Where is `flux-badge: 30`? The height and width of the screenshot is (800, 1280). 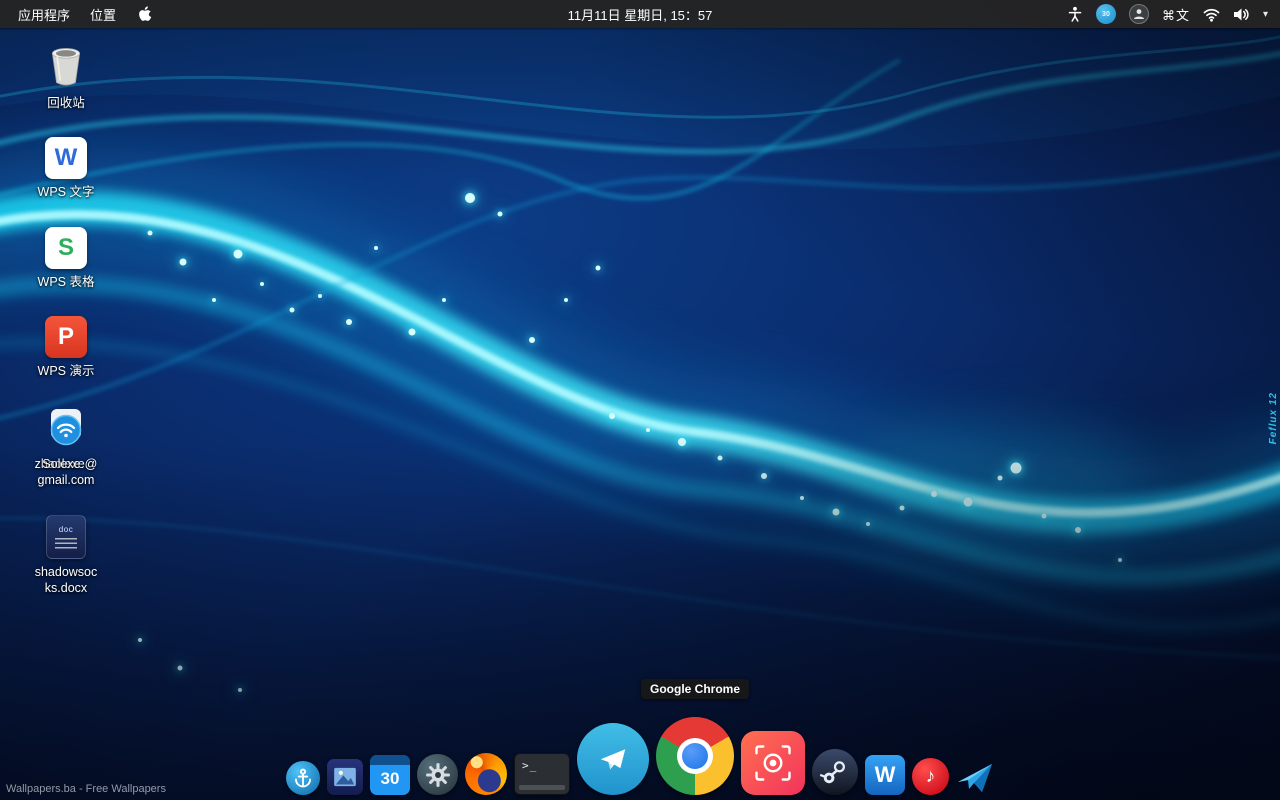
flux-badge: 30 is located at coordinates (1106, 14).